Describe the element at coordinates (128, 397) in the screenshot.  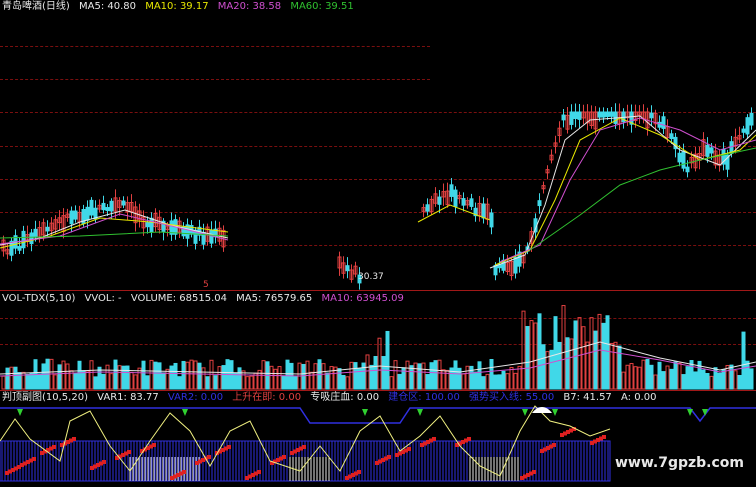
I see `var1-value: VAR1: 83.77` at that location.